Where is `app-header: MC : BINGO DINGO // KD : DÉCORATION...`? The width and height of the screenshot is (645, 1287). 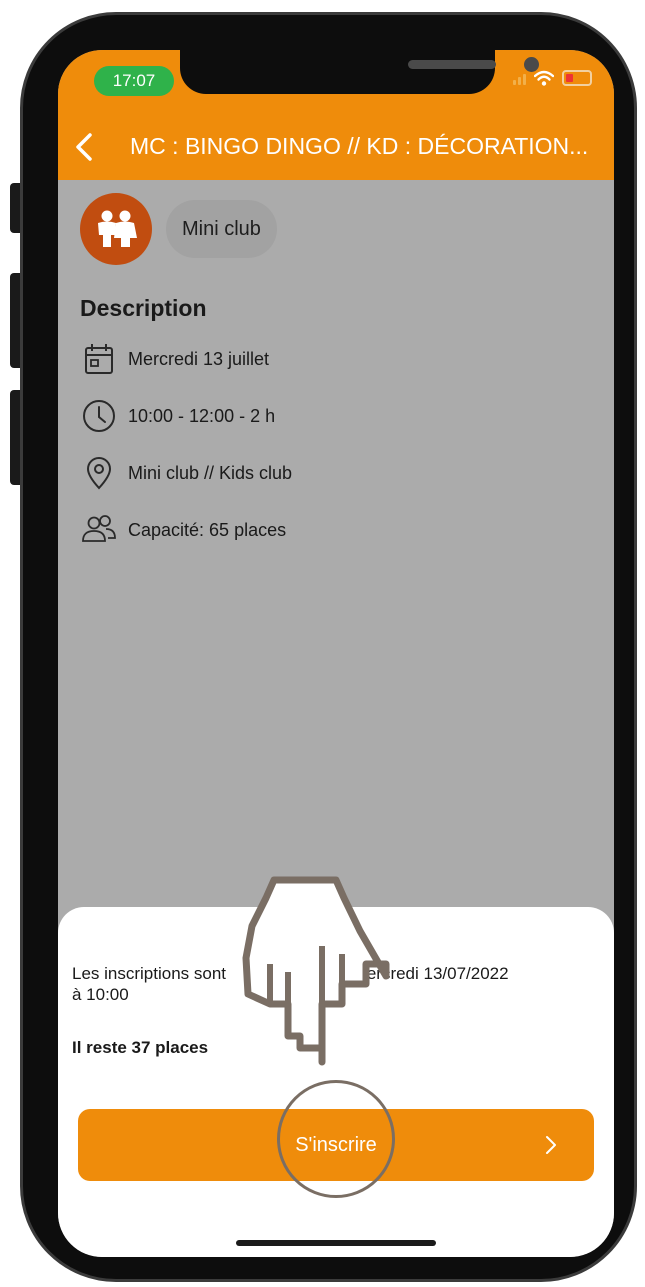 app-header: MC : BINGO DINGO // KD : DÉCORATION... is located at coordinates (336, 147).